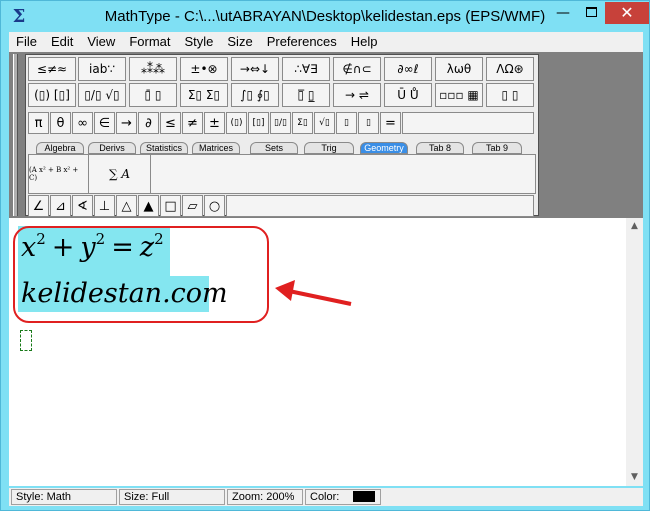  I want to click on symbol-partial: ∂, so click(148, 123).